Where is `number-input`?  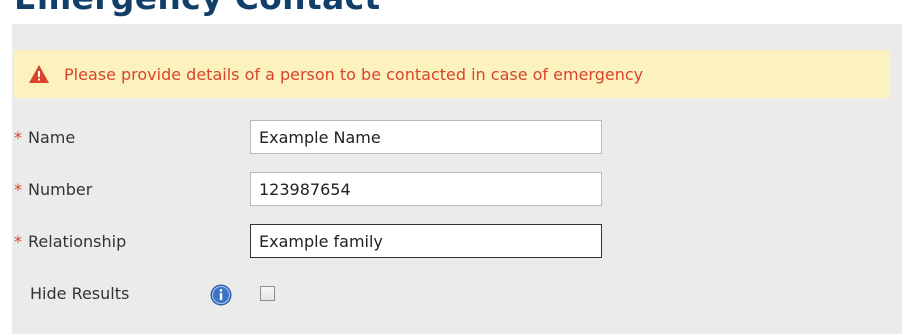
number-input is located at coordinates (426, 189).